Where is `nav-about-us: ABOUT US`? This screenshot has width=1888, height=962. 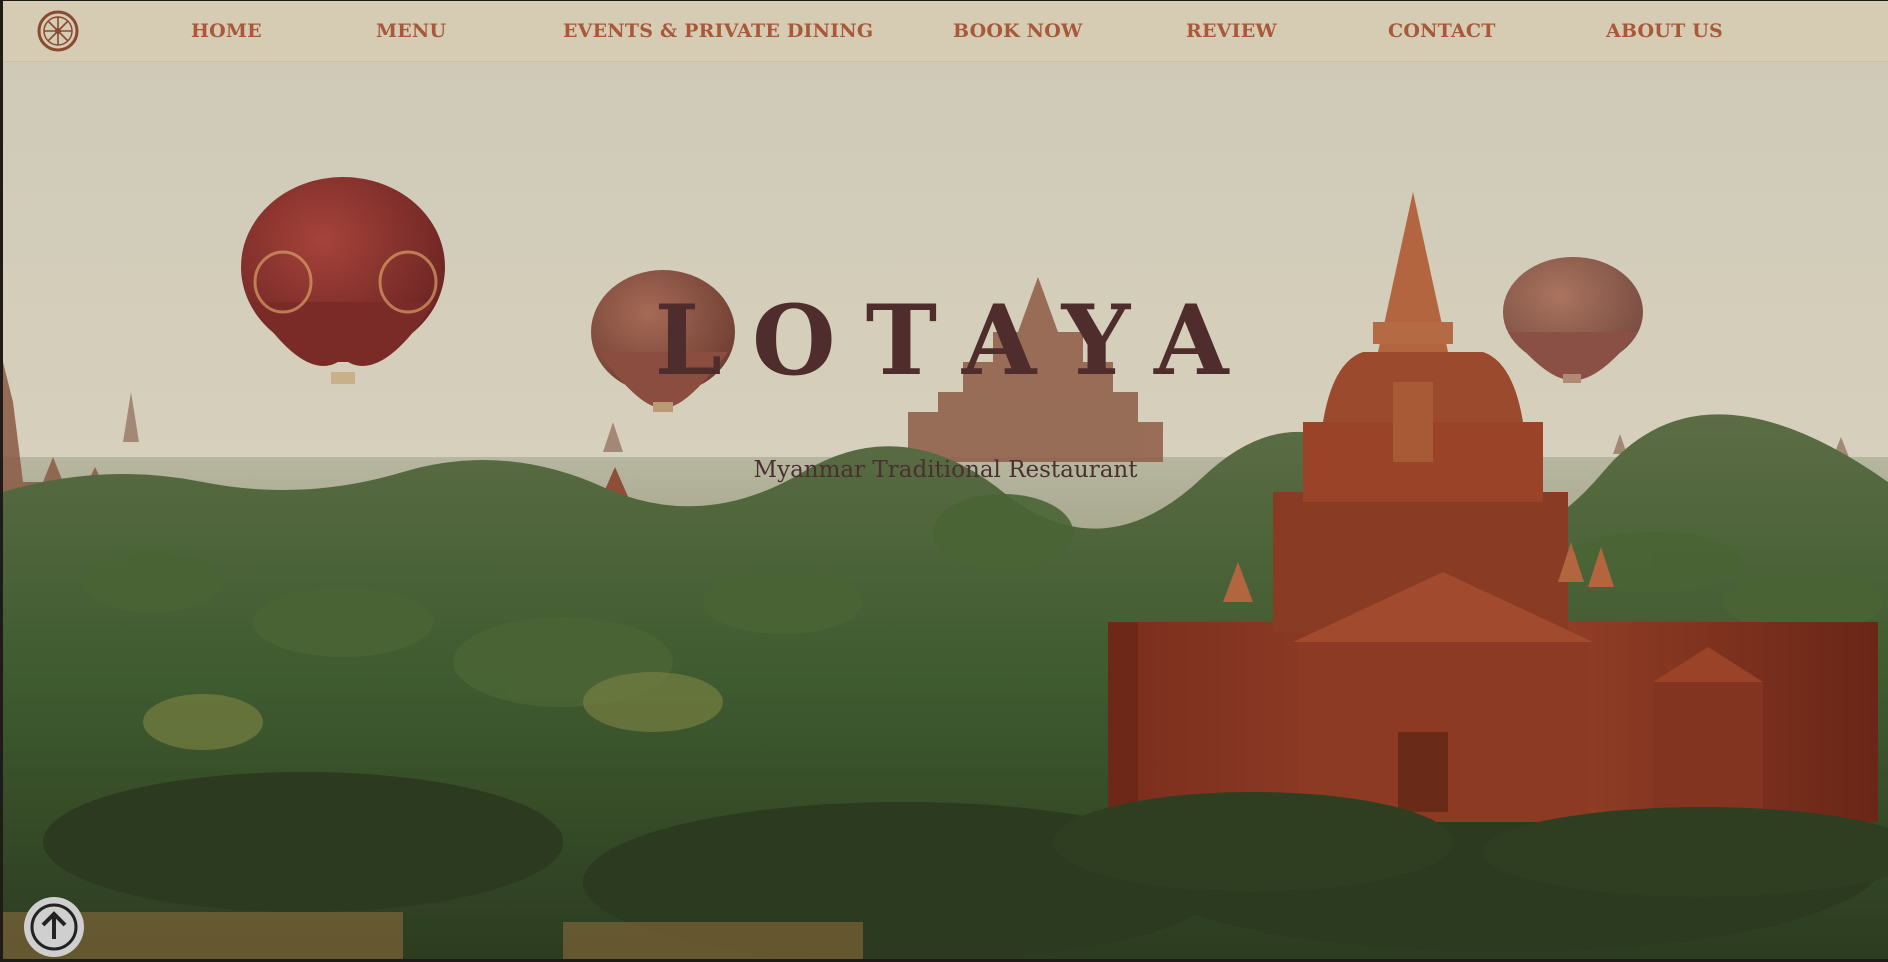
nav-about-us: ABOUT US is located at coordinates (1664, 31).